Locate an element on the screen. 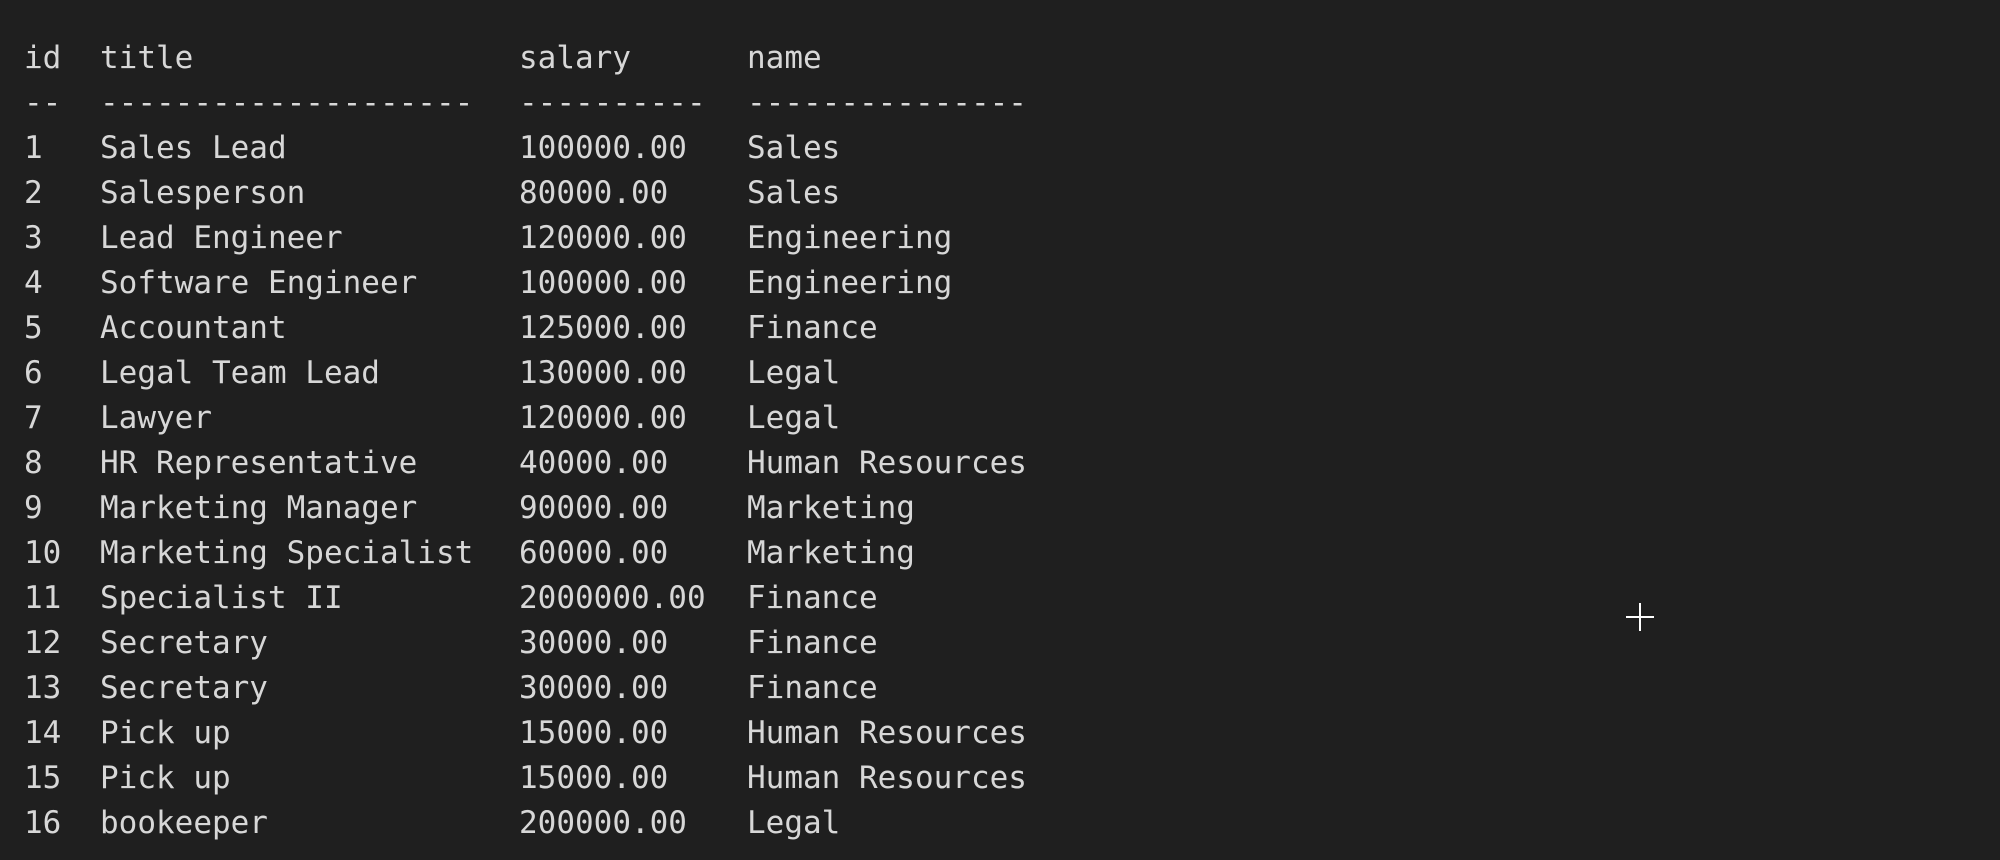  cell-title: Accountant is located at coordinates (193, 328).